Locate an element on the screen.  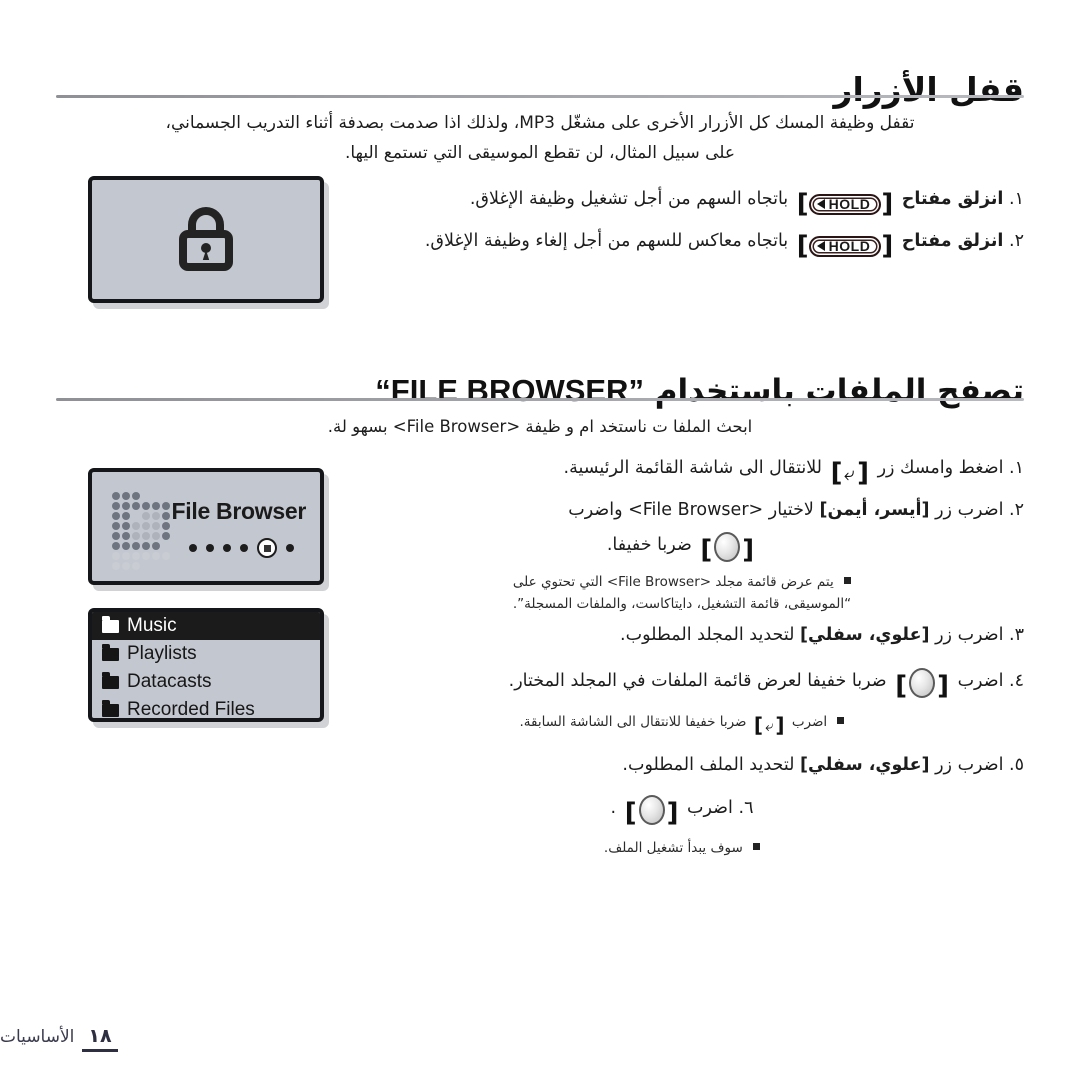
note-text: سوف يبدأ تشغيل الملف. is located at coordinates (673, 848).